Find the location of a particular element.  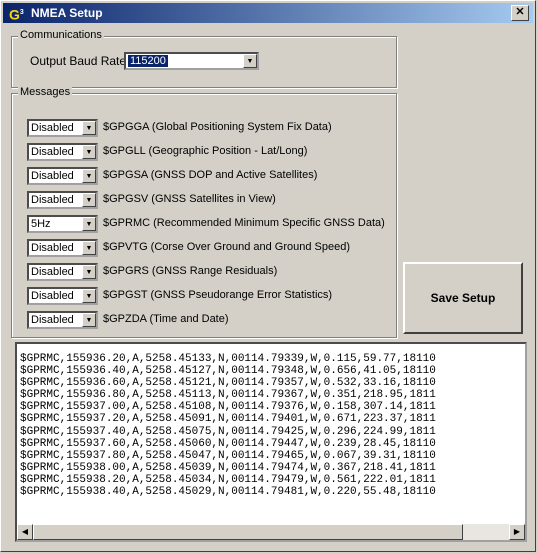

baud-rate-value: 115200 is located at coordinates (148, 61).